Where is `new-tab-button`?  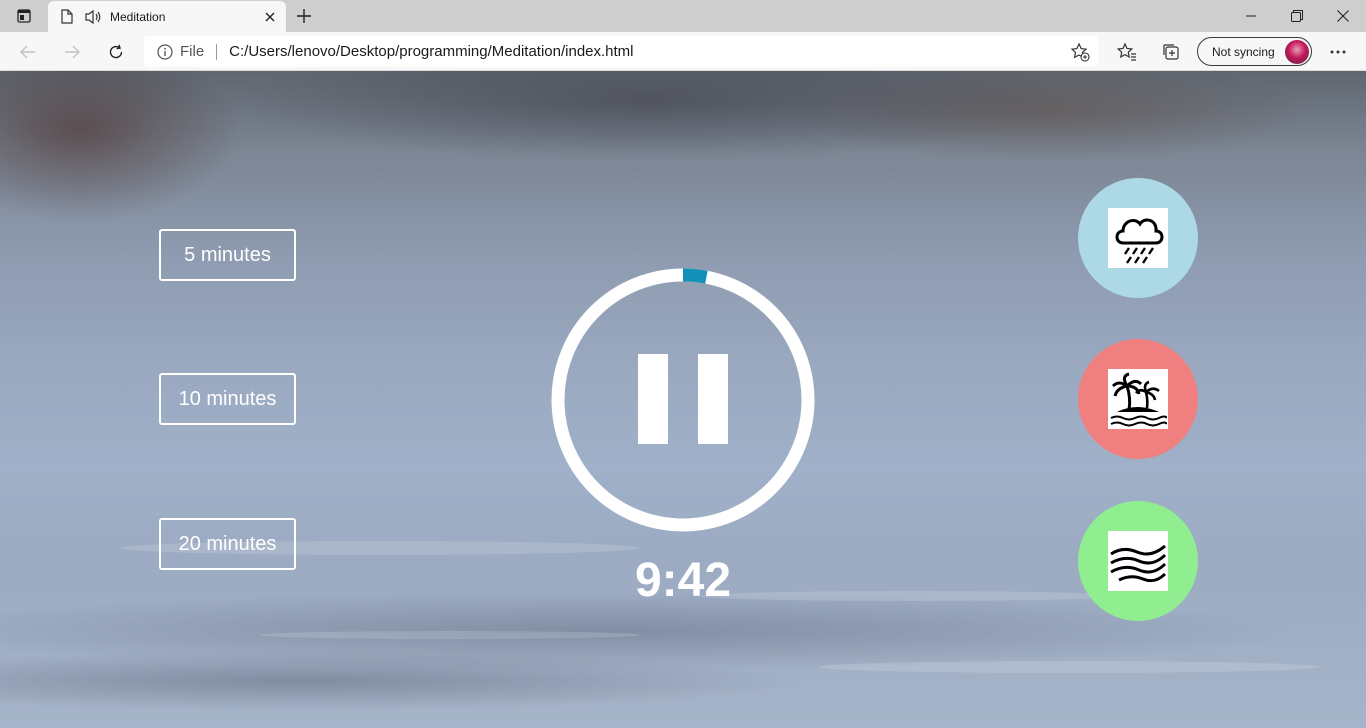 new-tab-button is located at coordinates (304, 16).